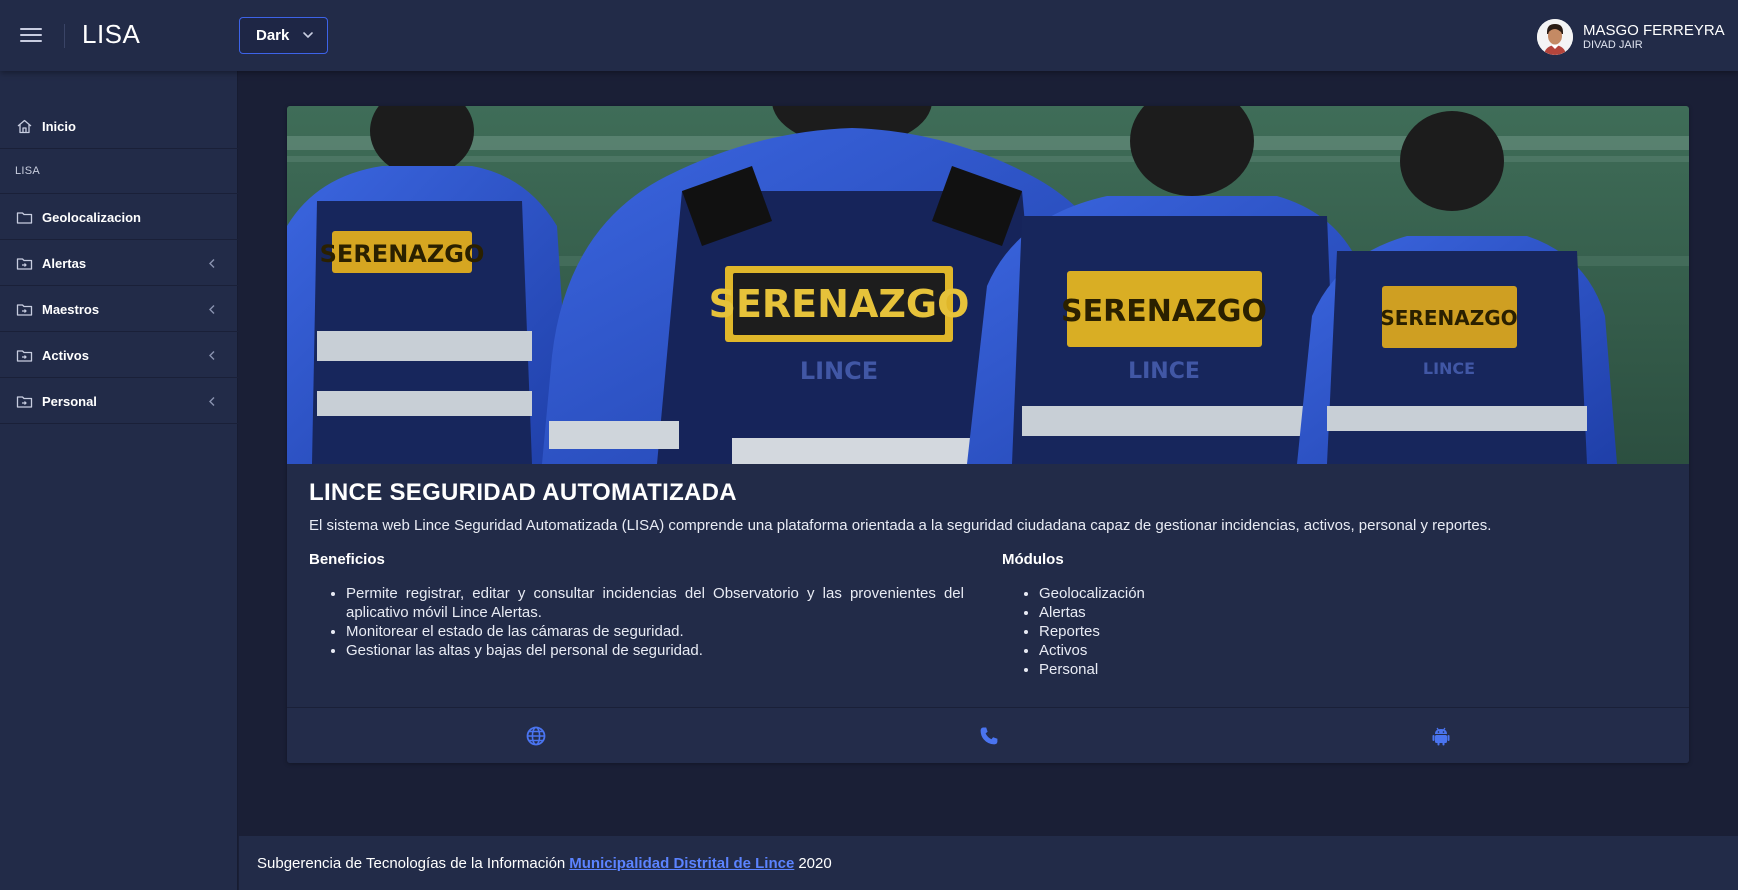 The image size is (1738, 890). I want to click on header-divider, so click(64, 36).